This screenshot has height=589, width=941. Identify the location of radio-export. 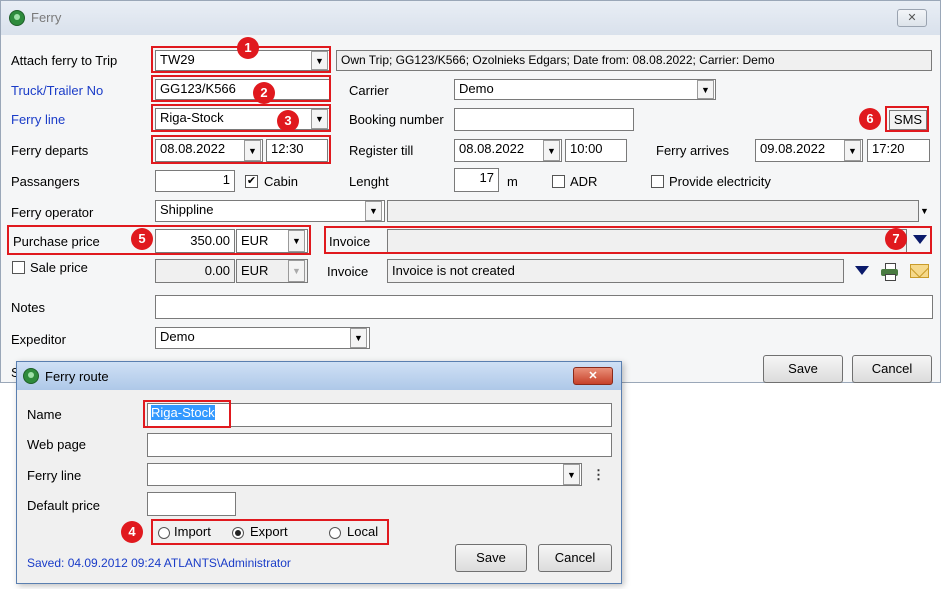
(238, 533).